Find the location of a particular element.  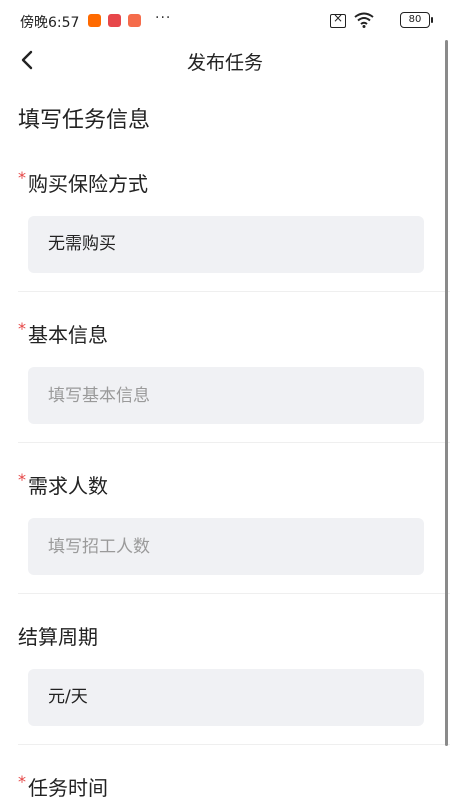

more-notifications-icon: ··· is located at coordinates (163, 18).